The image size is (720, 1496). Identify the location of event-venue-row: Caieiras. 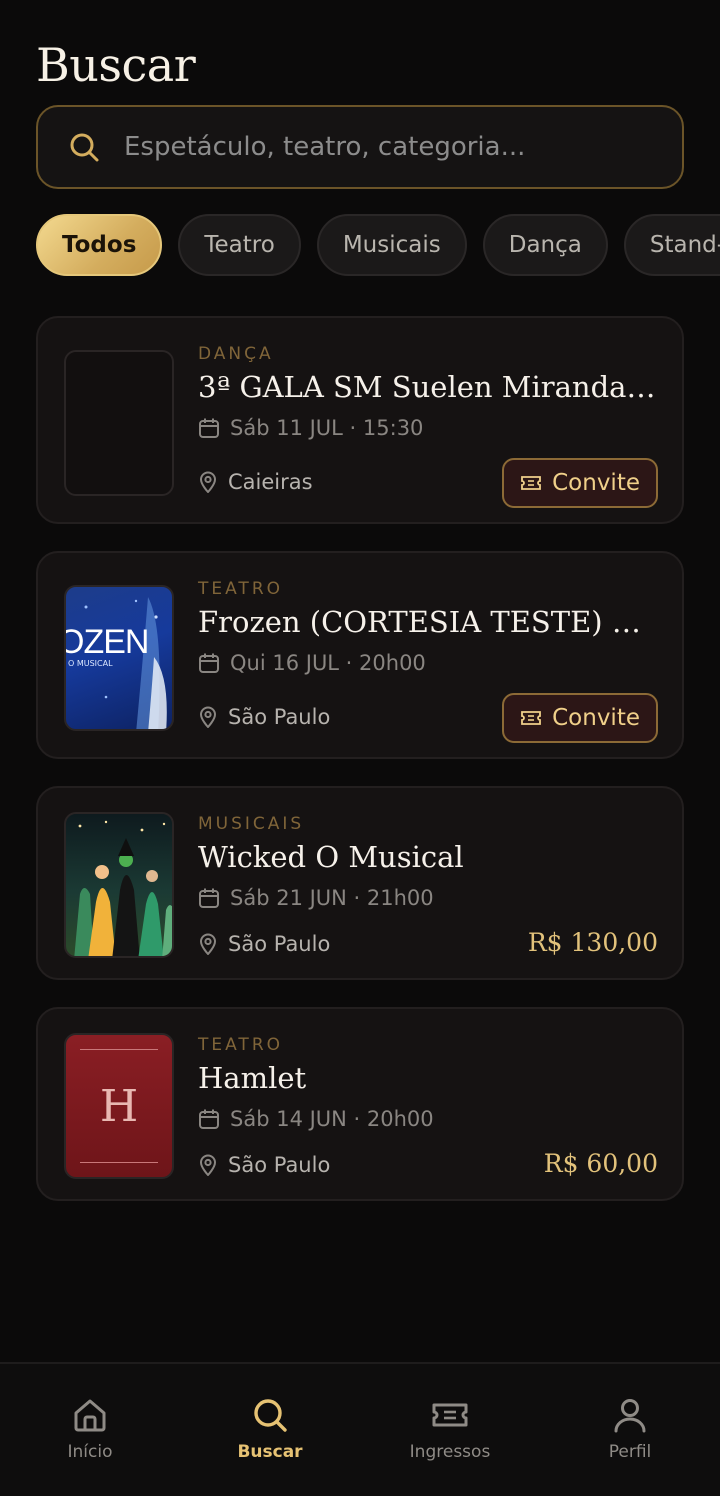
(255, 482).